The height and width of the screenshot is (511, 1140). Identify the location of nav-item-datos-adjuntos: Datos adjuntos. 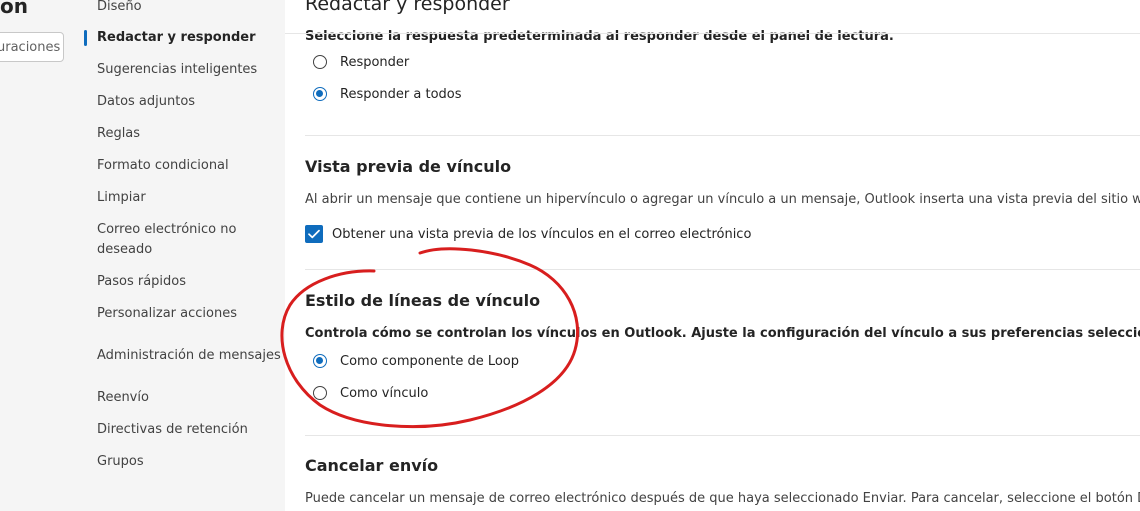
(187, 102).